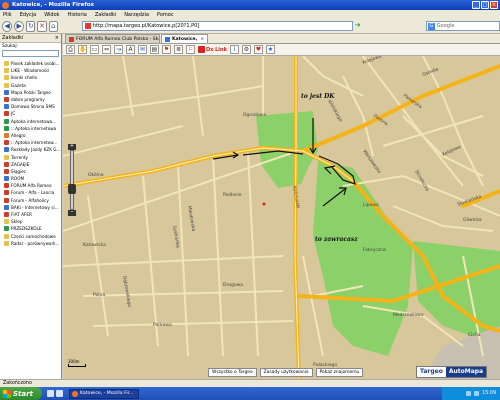 The width and height of the screenshot is (500, 400). Describe the element at coordinates (7, 15) in the screenshot. I see `menu-item: Plik` at that location.